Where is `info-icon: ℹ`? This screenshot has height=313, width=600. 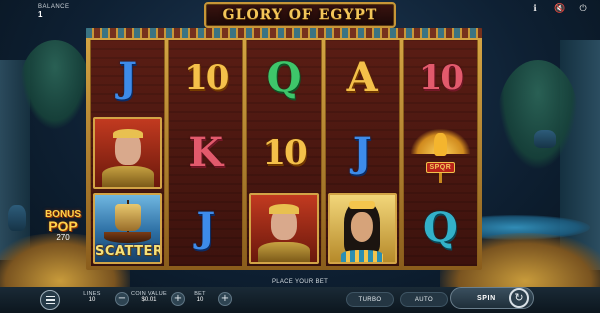
info-icon: ℹ is located at coordinates (535, 9).